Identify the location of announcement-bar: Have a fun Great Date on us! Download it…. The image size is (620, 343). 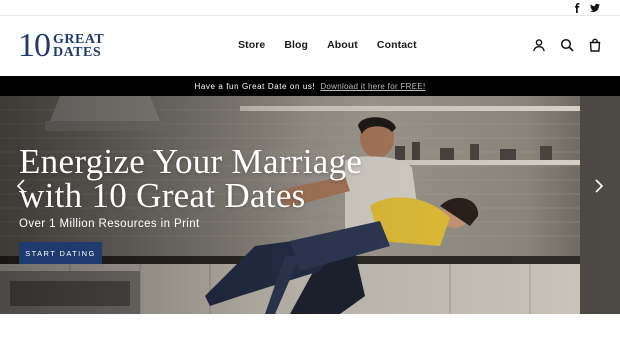
(310, 86).